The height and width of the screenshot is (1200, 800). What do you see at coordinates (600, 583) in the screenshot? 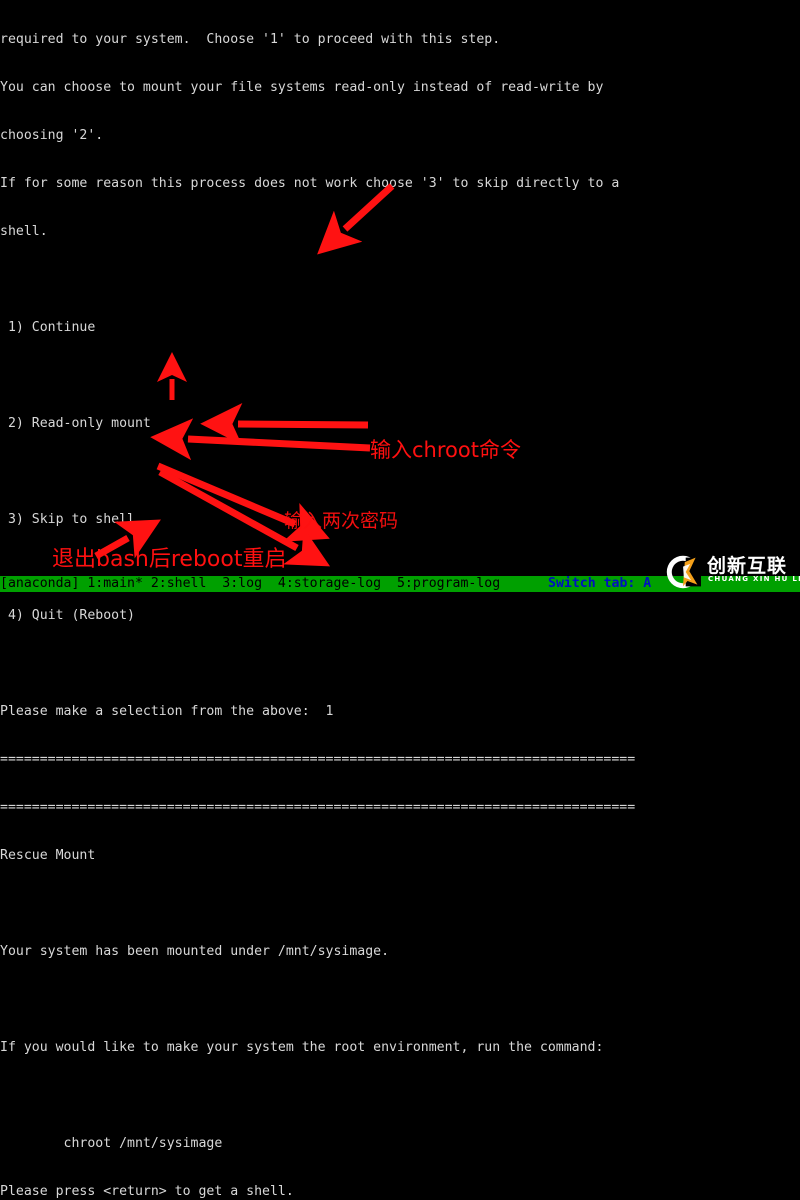
I see `status-bar-switch-tab: Switch tab: A` at bounding box center [600, 583].